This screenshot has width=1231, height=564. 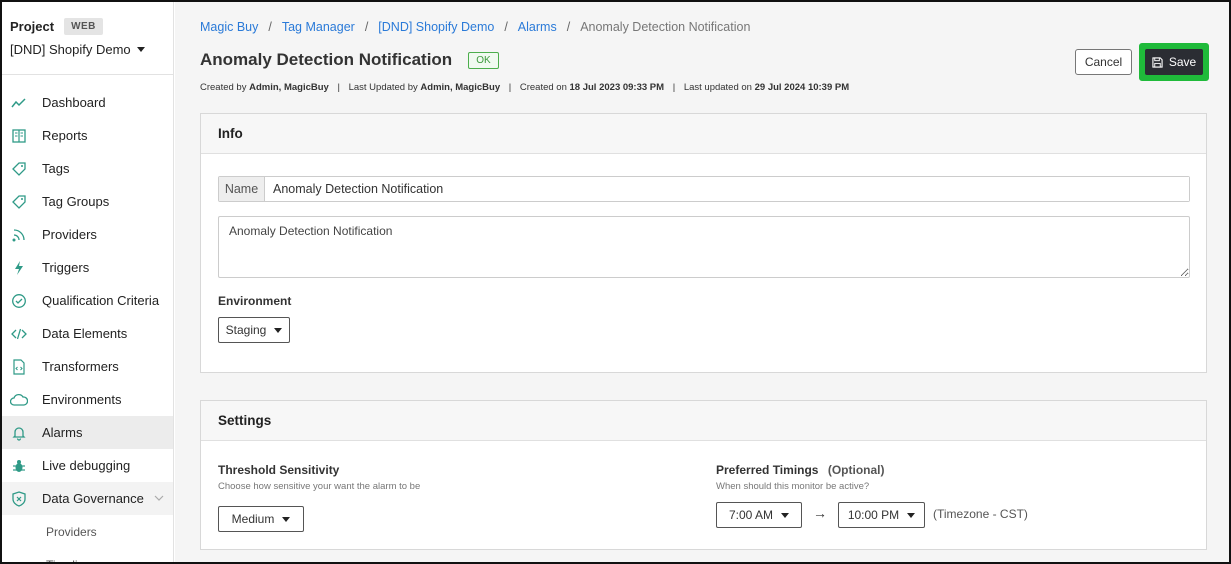 I want to click on status-badge: OK, so click(x=483, y=60).